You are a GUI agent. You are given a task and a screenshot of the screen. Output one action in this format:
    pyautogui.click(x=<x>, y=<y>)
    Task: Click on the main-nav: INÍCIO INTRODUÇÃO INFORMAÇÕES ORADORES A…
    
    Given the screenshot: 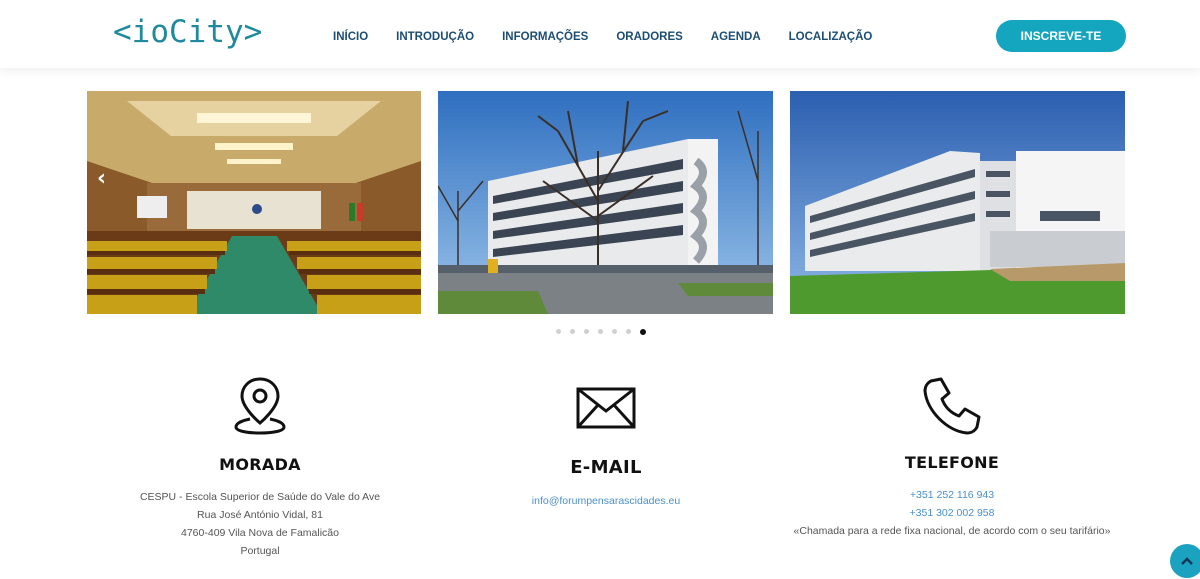 What is the action you would take?
    pyautogui.click(x=616, y=37)
    